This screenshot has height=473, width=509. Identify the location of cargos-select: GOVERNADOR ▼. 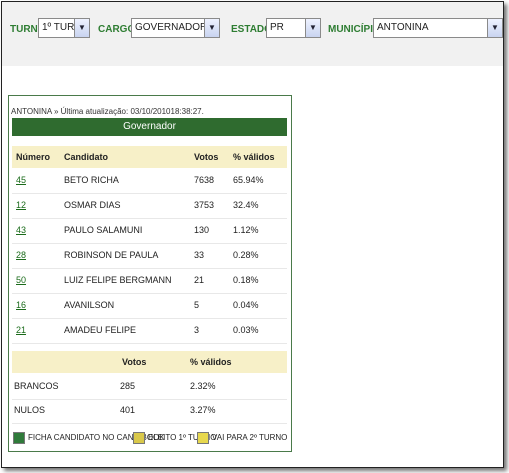
(175, 28).